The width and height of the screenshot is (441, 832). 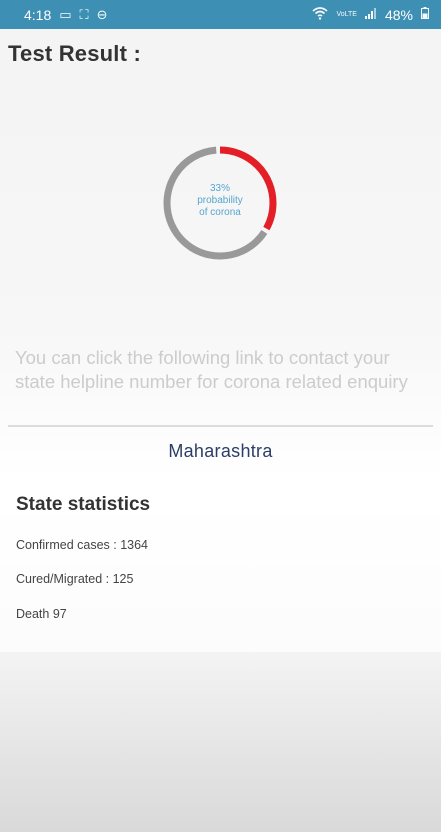 I want to click on status-right: VoLTE 48%, so click(x=370, y=15).